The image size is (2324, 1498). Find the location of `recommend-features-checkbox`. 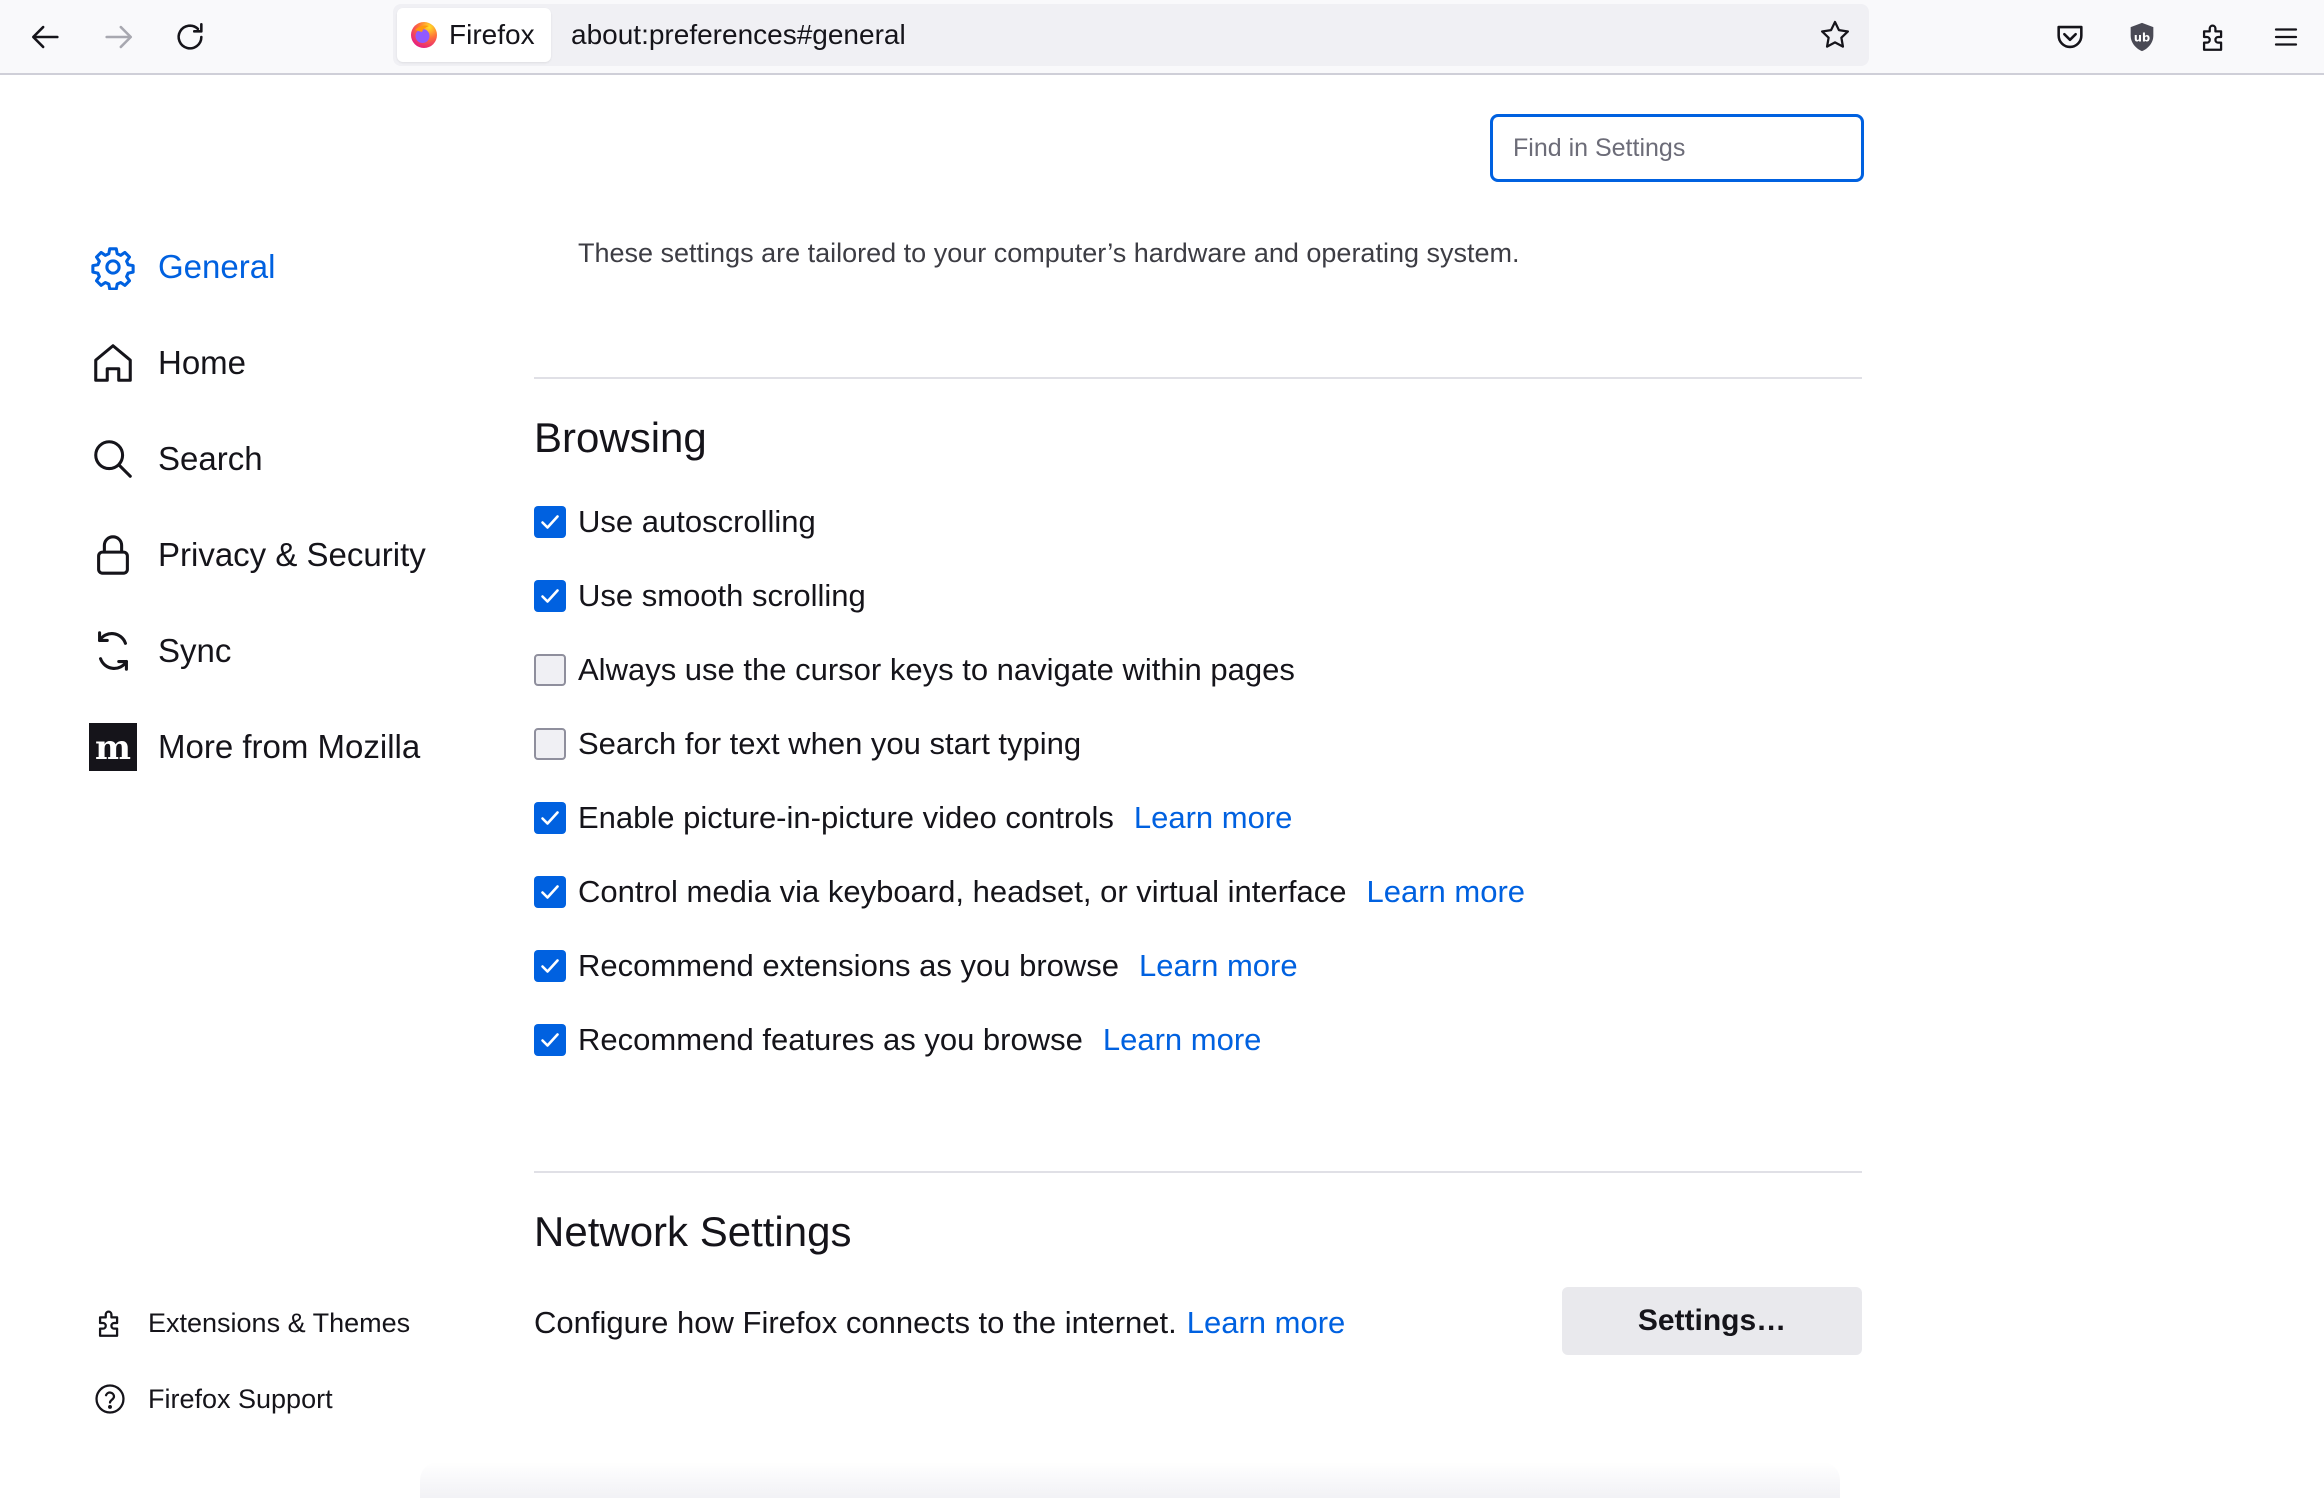

recommend-features-checkbox is located at coordinates (550, 1040).